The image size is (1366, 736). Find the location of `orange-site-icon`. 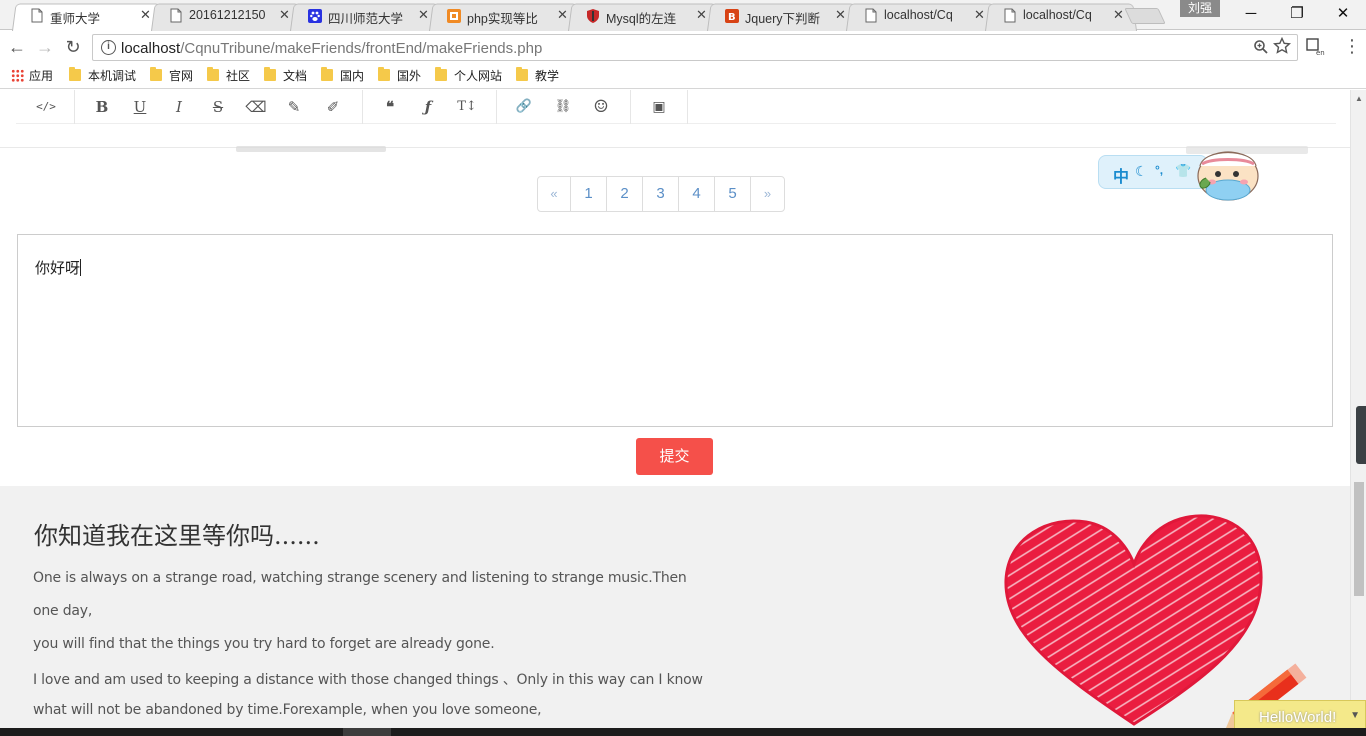

orange-site-icon is located at coordinates (454, 16).